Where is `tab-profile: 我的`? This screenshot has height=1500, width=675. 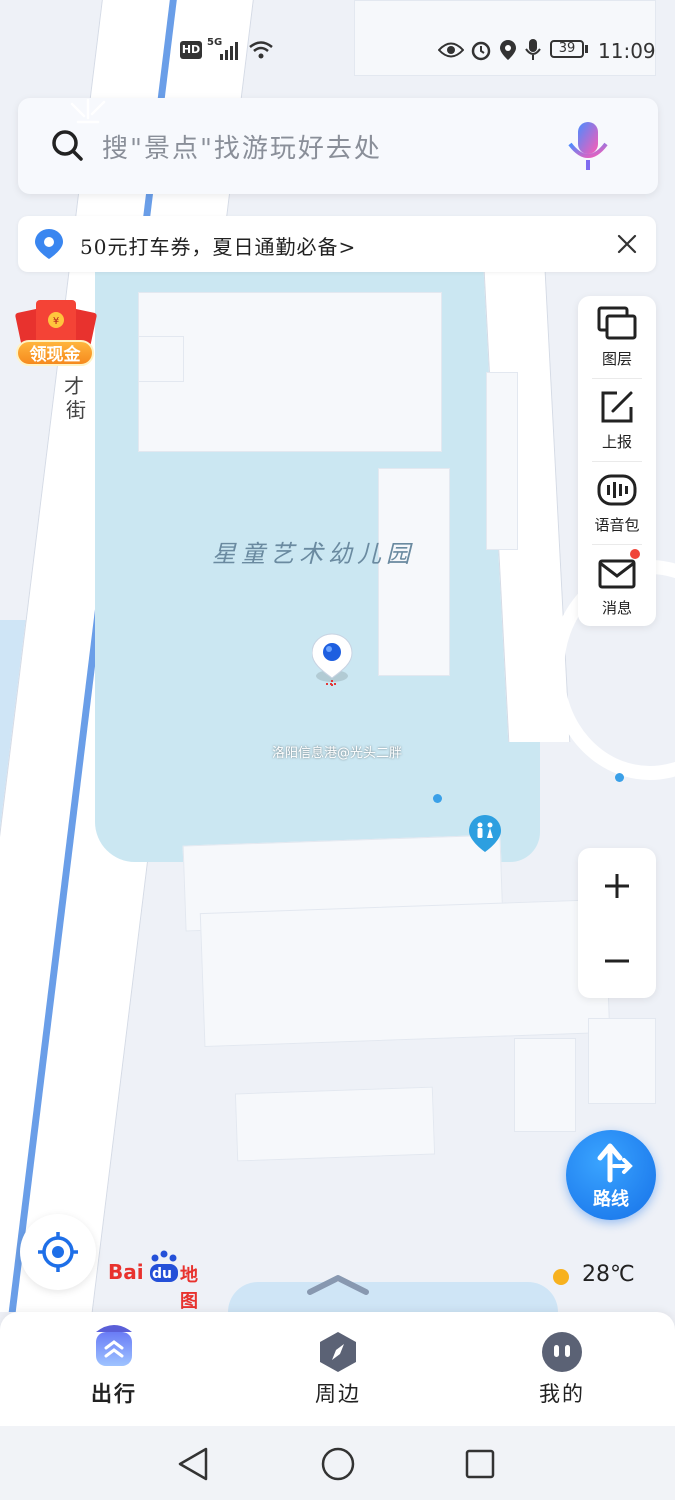 tab-profile: 我的 is located at coordinates (562, 1372).